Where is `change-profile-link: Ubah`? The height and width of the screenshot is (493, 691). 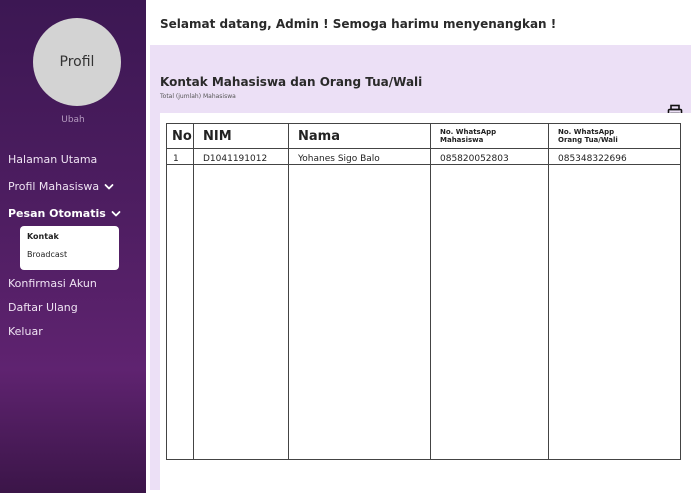
change-profile-link: Ubah is located at coordinates (73, 120).